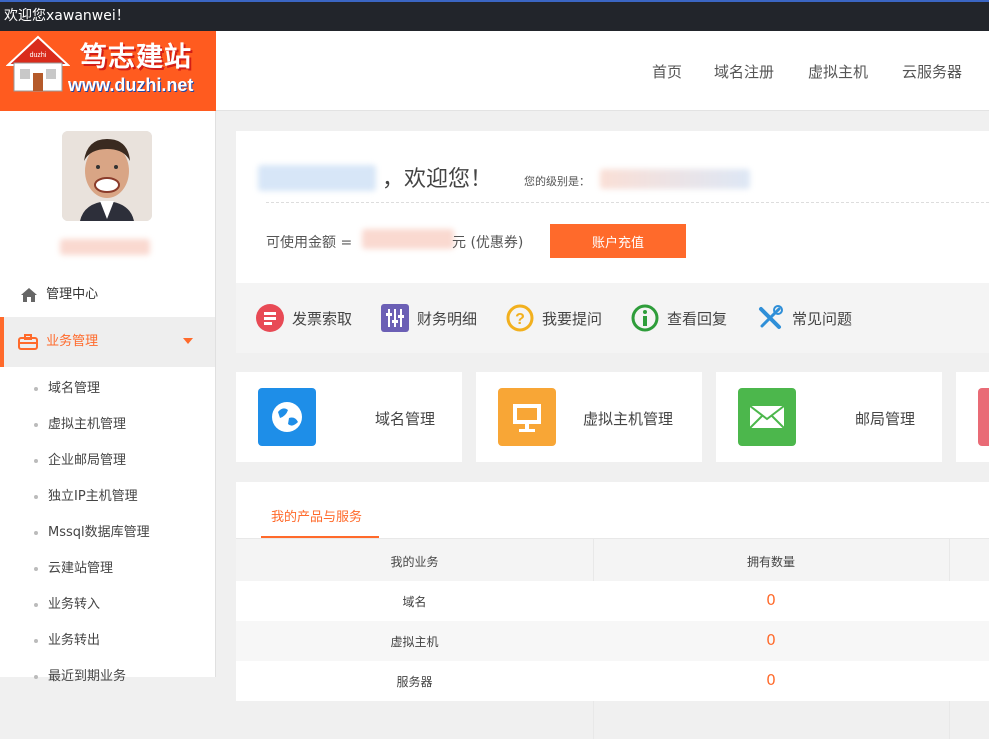 The height and width of the screenshot is (739, 989). I want to click on nav-virtual-host: 虚拟主机, so click(838, 71).